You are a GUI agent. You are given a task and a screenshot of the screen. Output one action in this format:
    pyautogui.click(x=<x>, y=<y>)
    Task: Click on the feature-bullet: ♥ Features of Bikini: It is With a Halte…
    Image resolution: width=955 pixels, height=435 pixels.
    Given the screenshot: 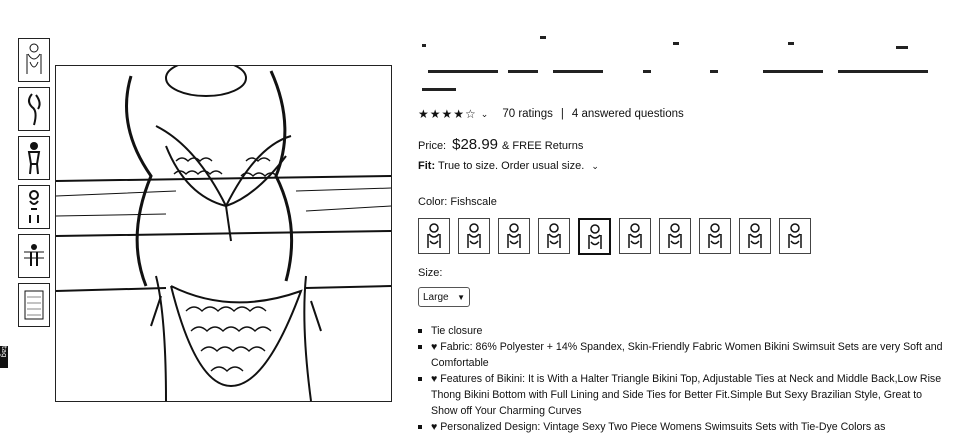 What is the action you would take?
    pyautogui.click(x=683, y=395)
    